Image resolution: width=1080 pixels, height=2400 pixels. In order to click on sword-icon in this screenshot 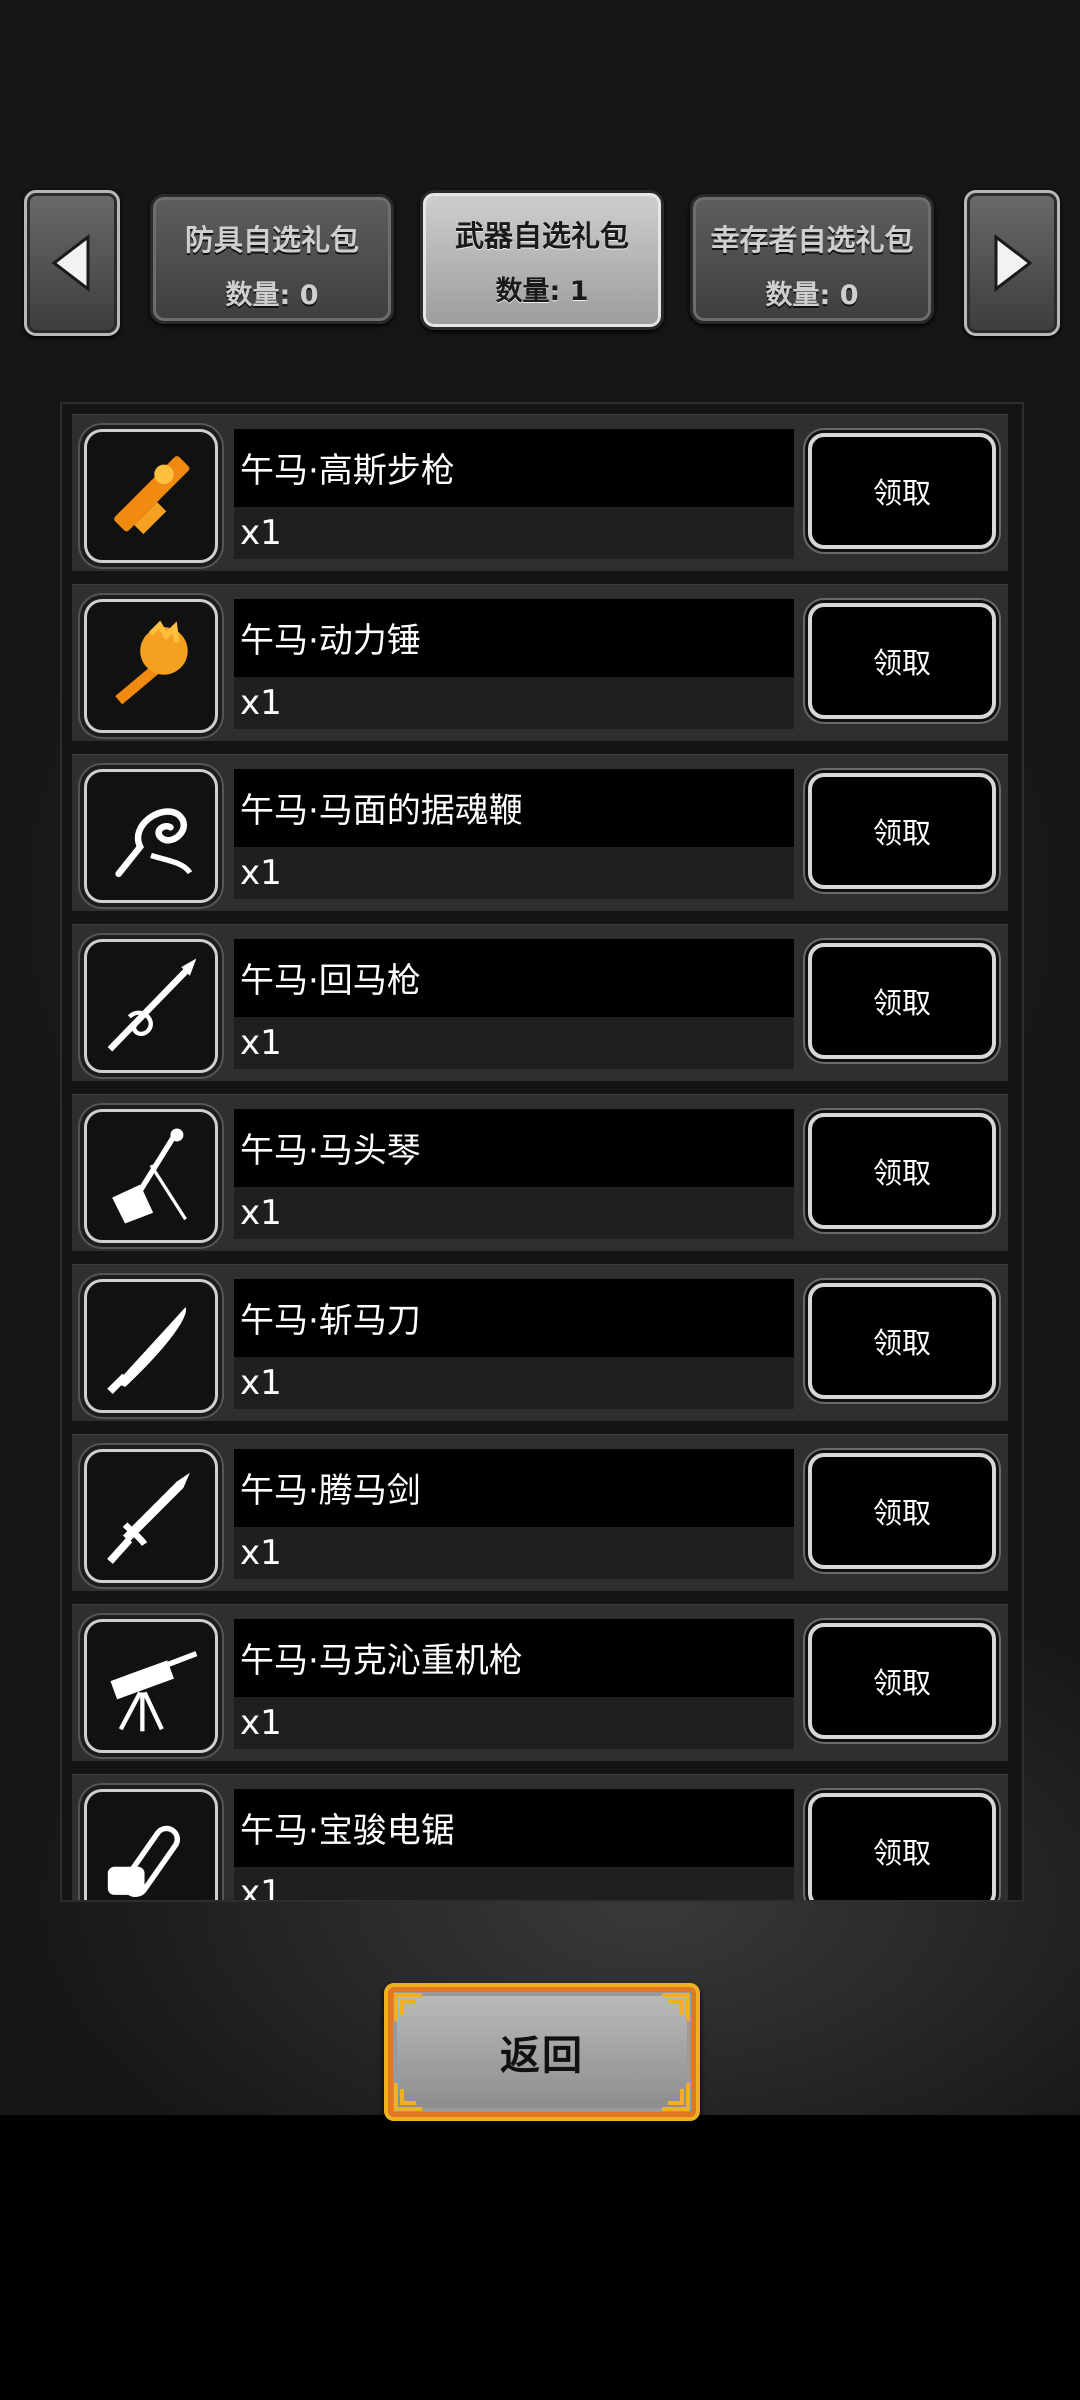, I will do `click(151, 1516)`.